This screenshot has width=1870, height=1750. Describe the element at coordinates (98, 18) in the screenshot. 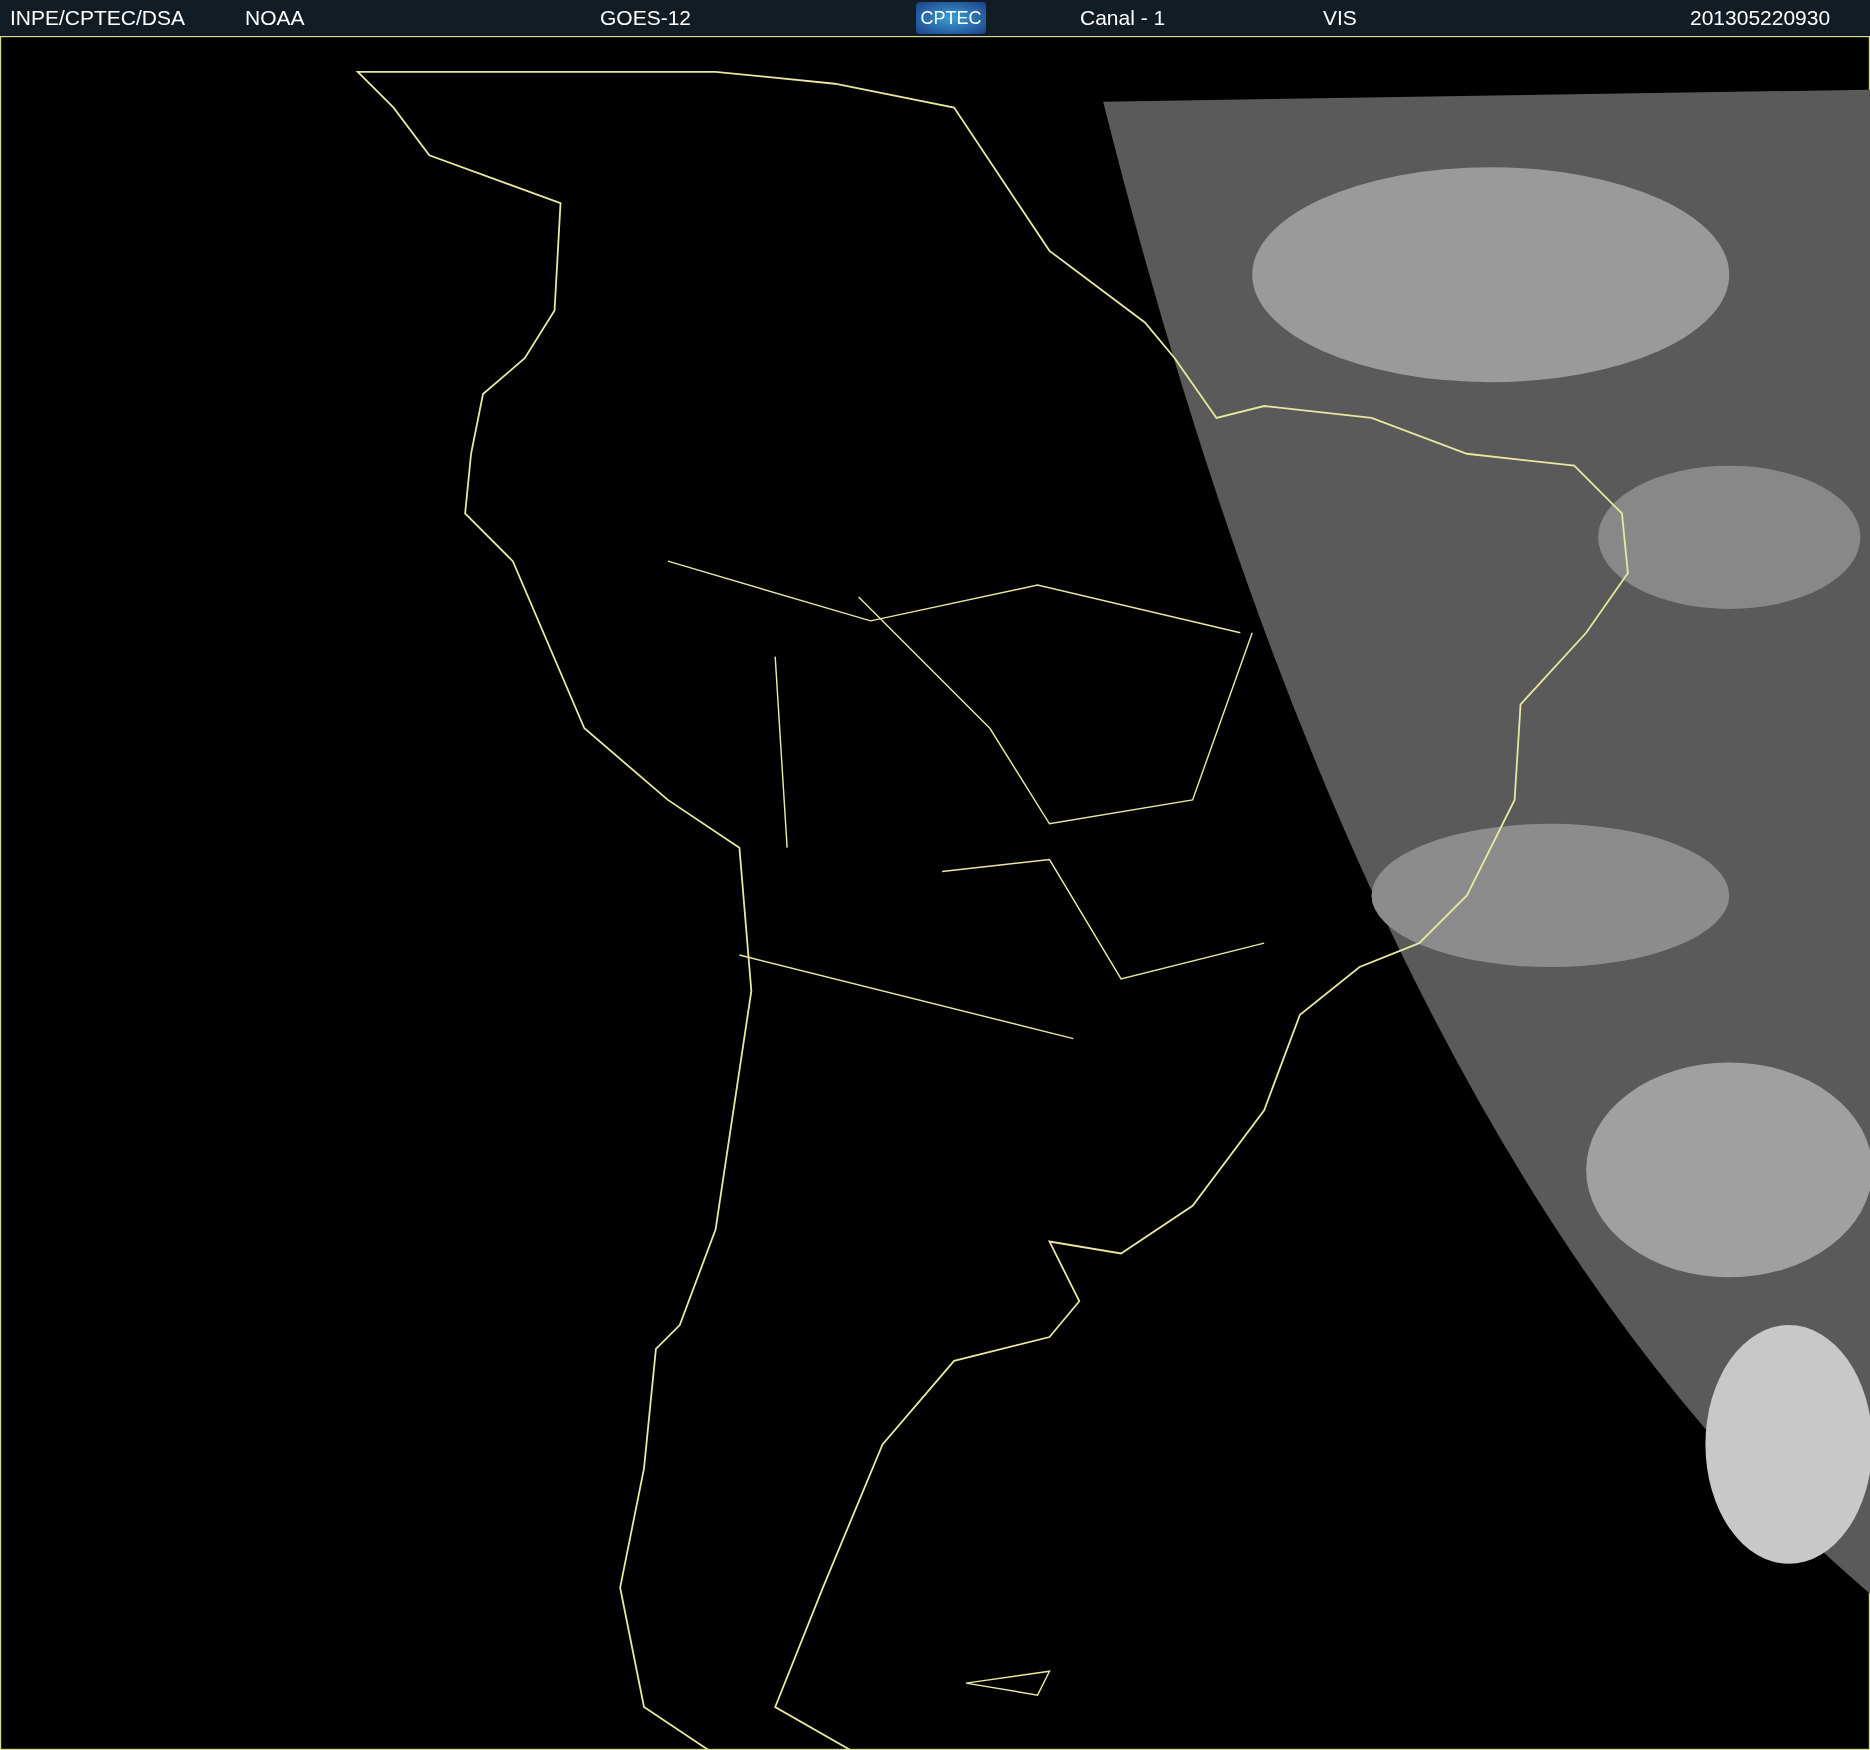

I see `header-label: INPE/CPTEC/DSA` at that location.